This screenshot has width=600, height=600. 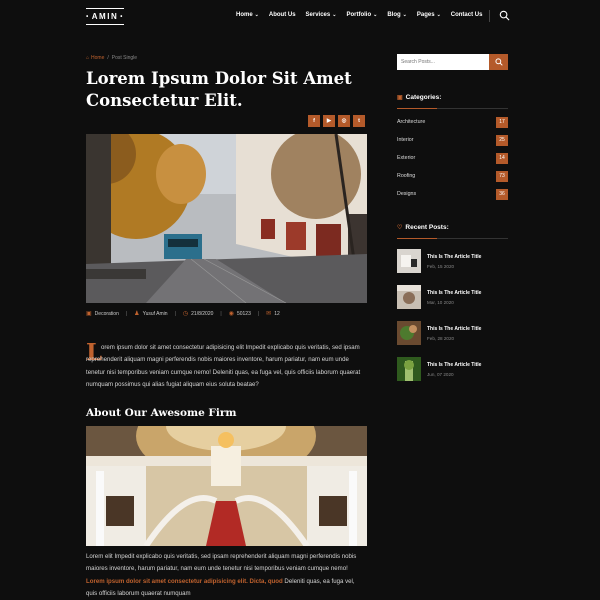 I want to click on breadcrumb-home-label: Home, so click(x=98, y=58).